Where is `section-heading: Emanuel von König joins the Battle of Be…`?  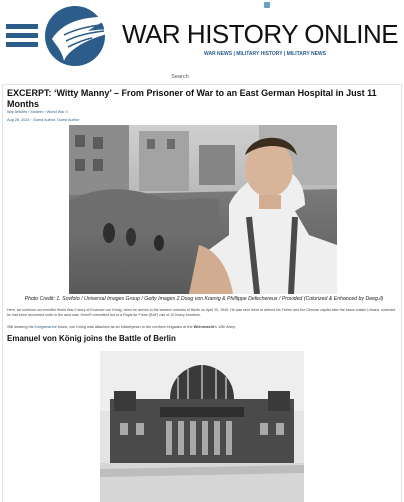 section-heading: Emanuel von König joins the Battle of Be… is located at coordinates (91, 338).